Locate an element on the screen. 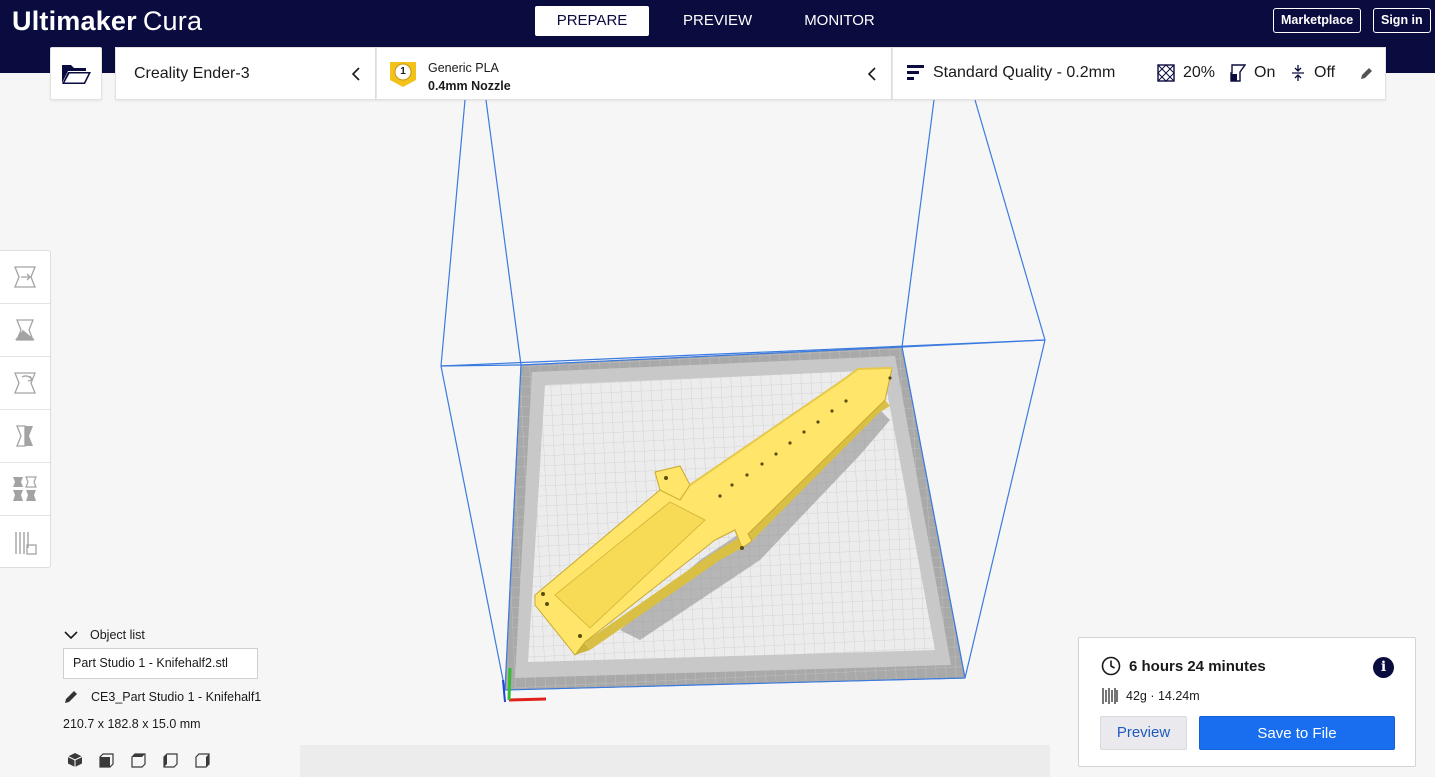  object-list-toggle: Object list is located at coordinates (104, 635).